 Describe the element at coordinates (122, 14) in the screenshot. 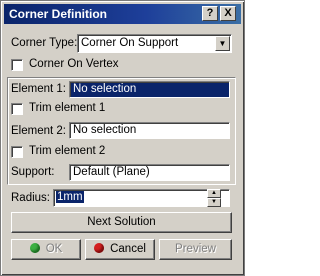

I see `title-bar: Corner Definition ? X` at that location.